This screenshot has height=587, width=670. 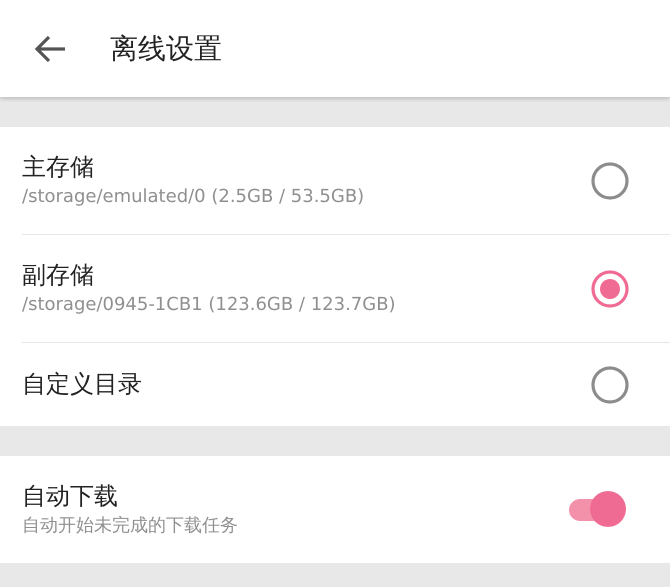 What do you see at coordinates (193, 197) in the screenshot?
I see `option-subtitle: /storage/emulated/0 (2.5GB / 53.5GB)` at bounding box center [193, 197].